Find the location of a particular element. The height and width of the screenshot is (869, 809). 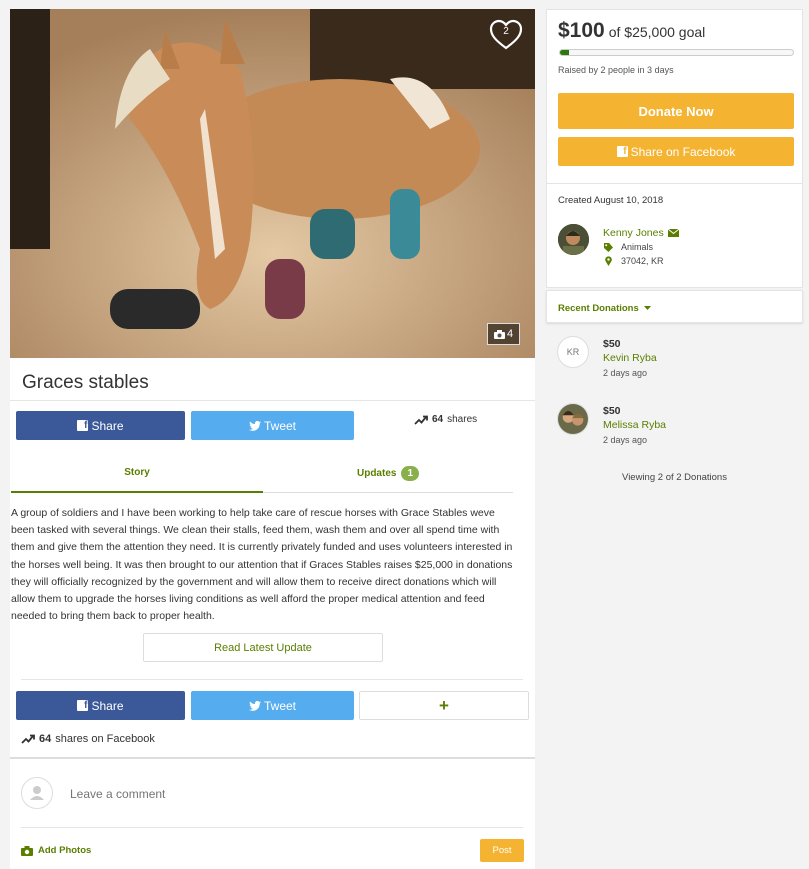

organizer-category-row: Animals is located at coordinates (628, 247).